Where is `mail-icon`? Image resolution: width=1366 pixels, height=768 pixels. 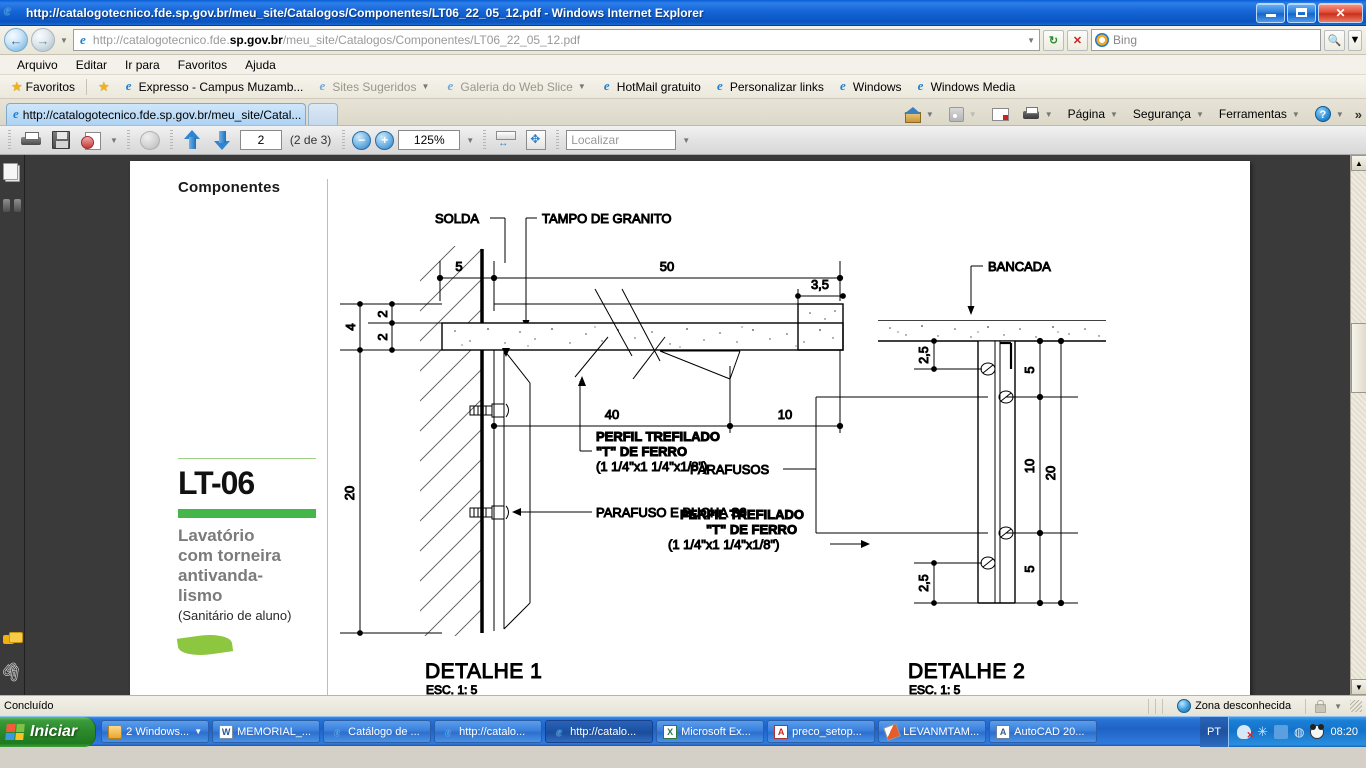 mail-icon is located at coordinates (1000, 114).